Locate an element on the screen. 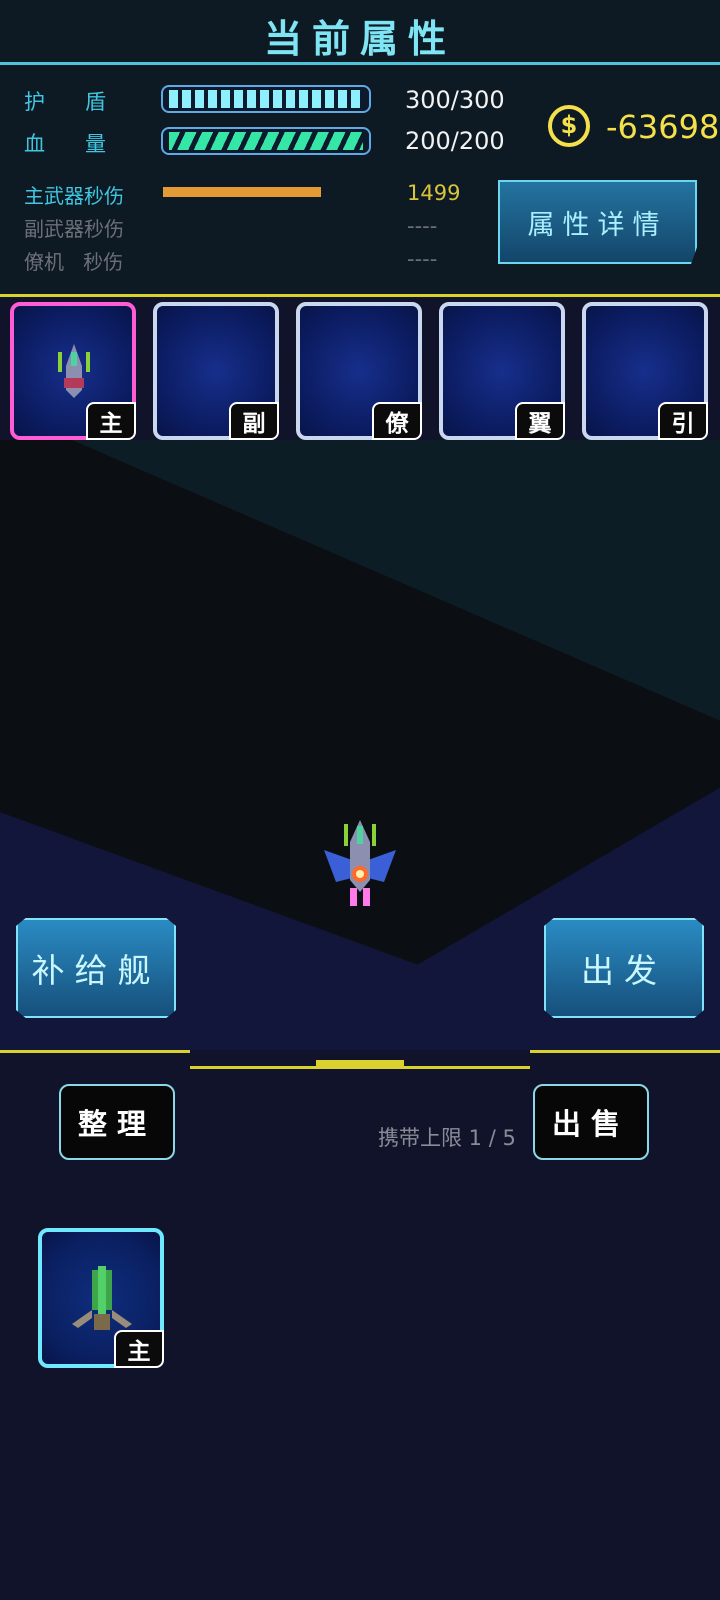 This screenshot has width=720, height=1600. hp-value: 200/200 is located at coordinates (455, 141).